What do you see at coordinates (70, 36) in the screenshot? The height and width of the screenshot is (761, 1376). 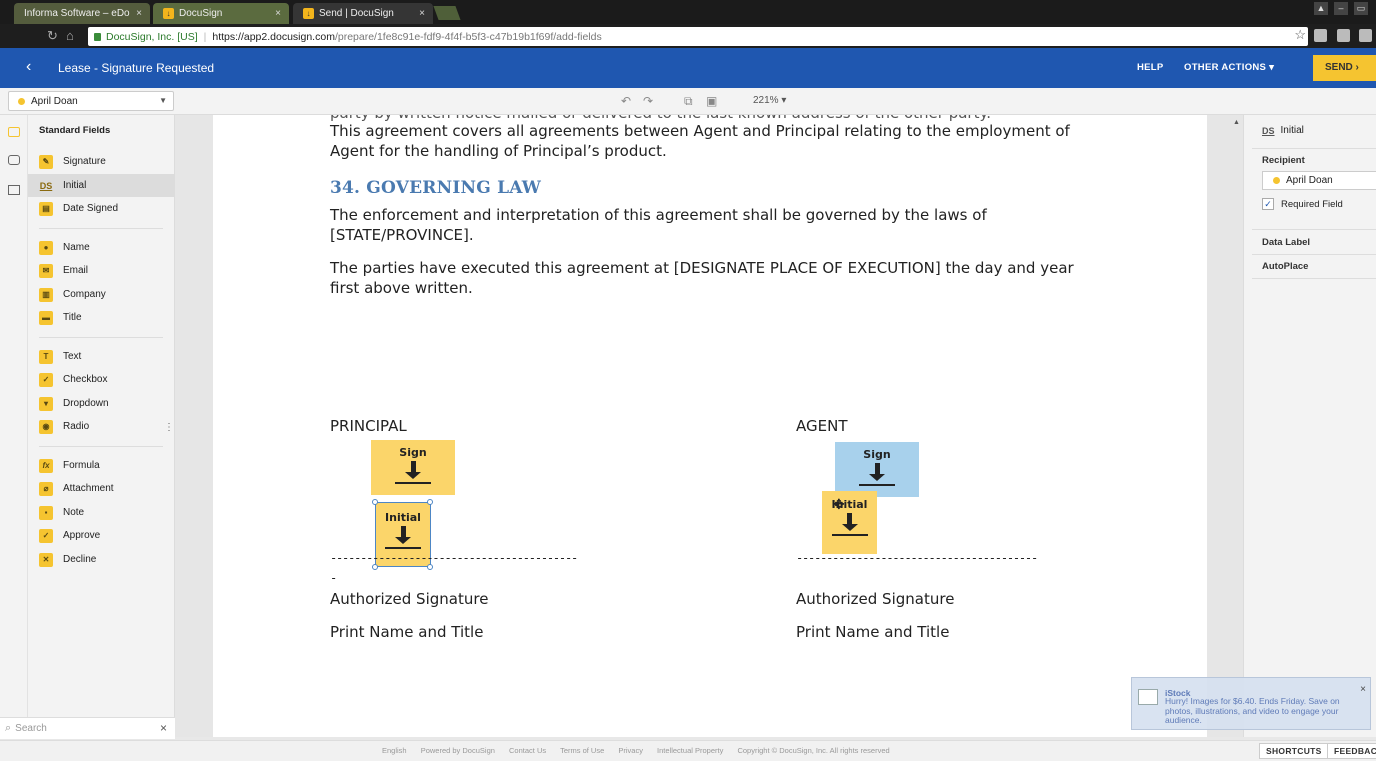 I see `home-icon: ⌂` at bounding box center [70, 36].